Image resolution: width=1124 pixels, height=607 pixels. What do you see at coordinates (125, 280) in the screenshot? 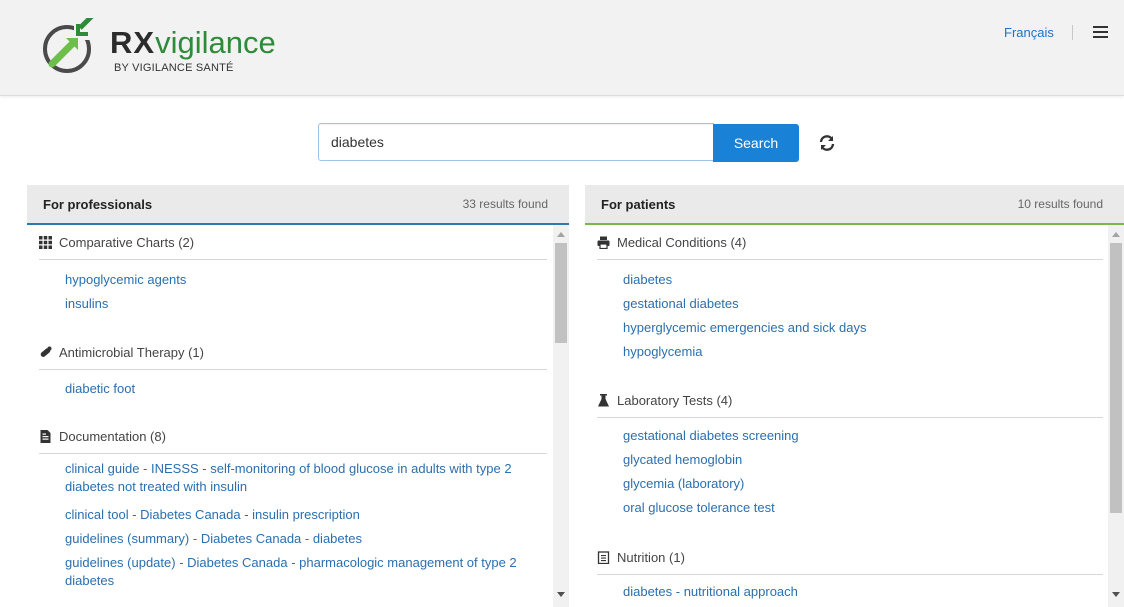
I see `result-link: hypoglycemic agents` at bounding box center [125, 280].